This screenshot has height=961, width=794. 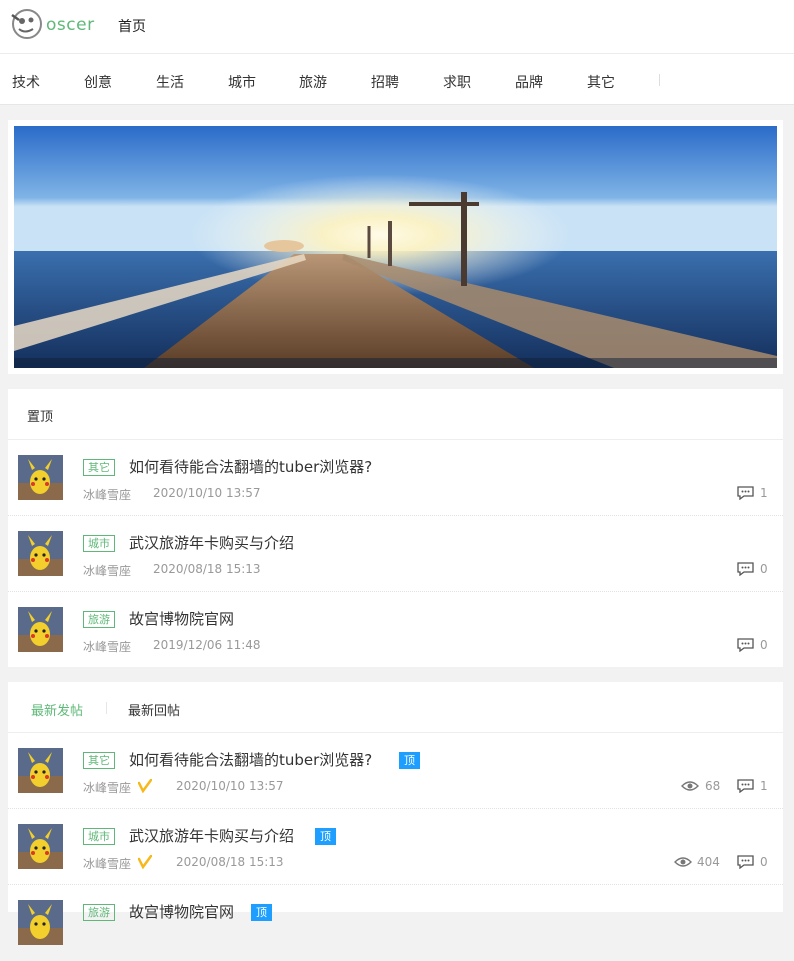 What do you see at coordinates (659, 80) in the screenshot?
I see `nav-divider` at bounding box center [659, 80].